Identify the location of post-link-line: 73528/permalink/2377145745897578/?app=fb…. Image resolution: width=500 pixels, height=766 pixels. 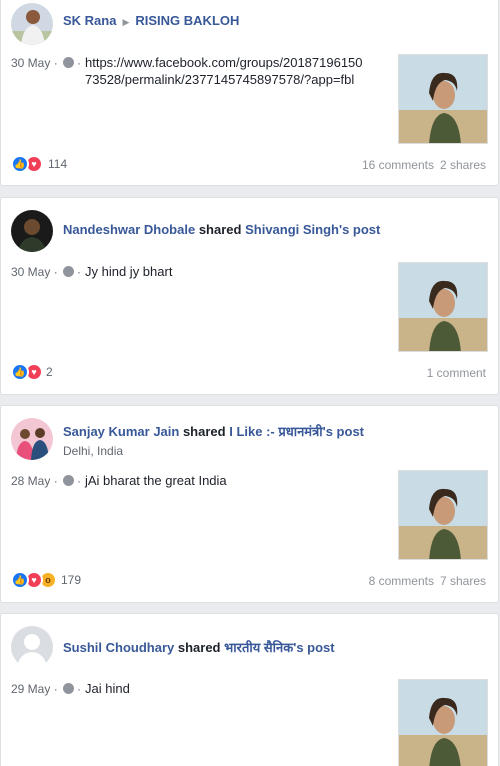
(224, 79).